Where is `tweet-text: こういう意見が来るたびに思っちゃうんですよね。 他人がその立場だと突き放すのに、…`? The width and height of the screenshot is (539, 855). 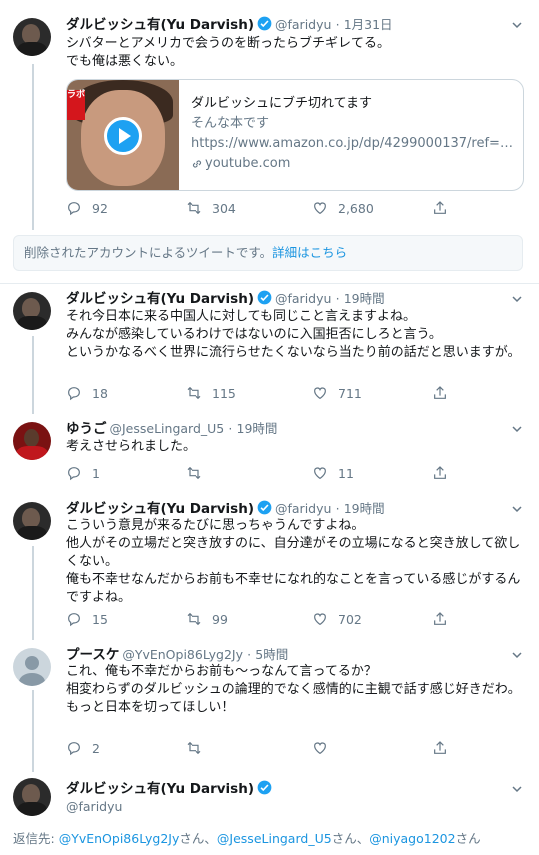
tweet-text: こういう意見が来るたびに思っちゃうんですよね。 他人がその立場だと突き放すのに、… is located at coordinates (293, 561).